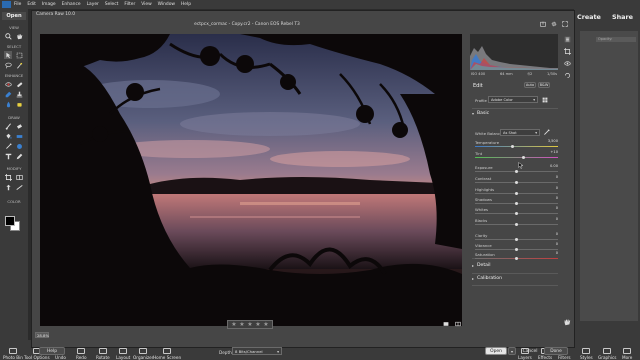 This screenshot has height=360, width=640. What do you see at coordinates (516, 191) in the screenshot?
I see `highlights-slider: Highlights 0` at bounding box center [516, 191].